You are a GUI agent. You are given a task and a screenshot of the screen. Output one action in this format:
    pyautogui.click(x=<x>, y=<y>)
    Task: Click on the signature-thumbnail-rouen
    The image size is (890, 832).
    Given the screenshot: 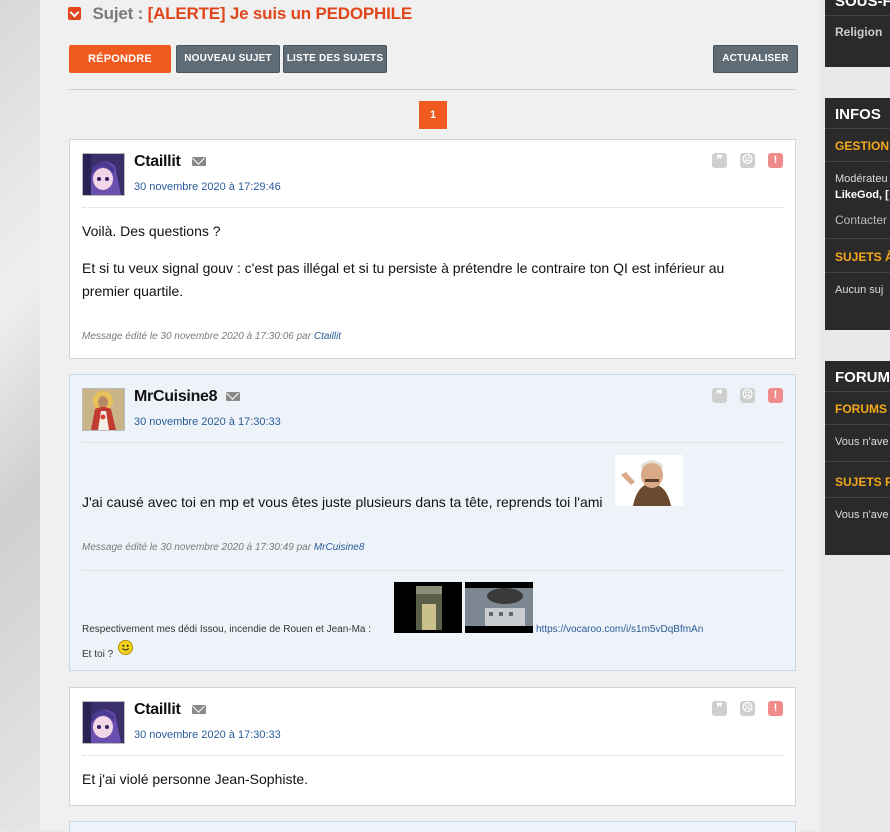 What is the action you would take?
    pyautogui.click(x=499, y=607)
    